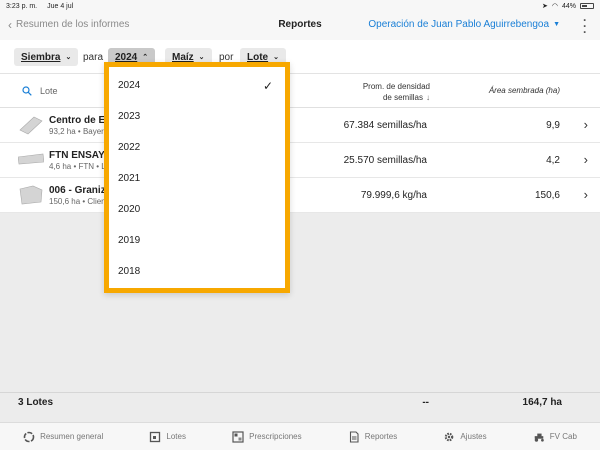 The width and height of the screenshot is (600, 450). Describe the element at coordinates (238, 436) in the screenshot. I see `prescription-grid-icon` at that location.